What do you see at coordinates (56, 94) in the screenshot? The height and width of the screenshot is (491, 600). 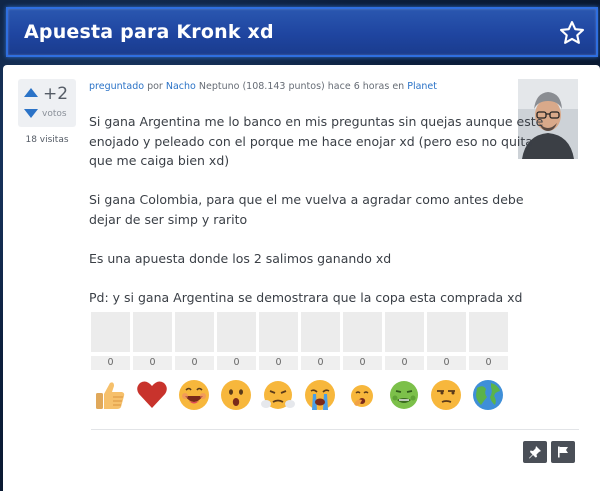 I see `vote-count: +2` at bounding box center [56, 94].